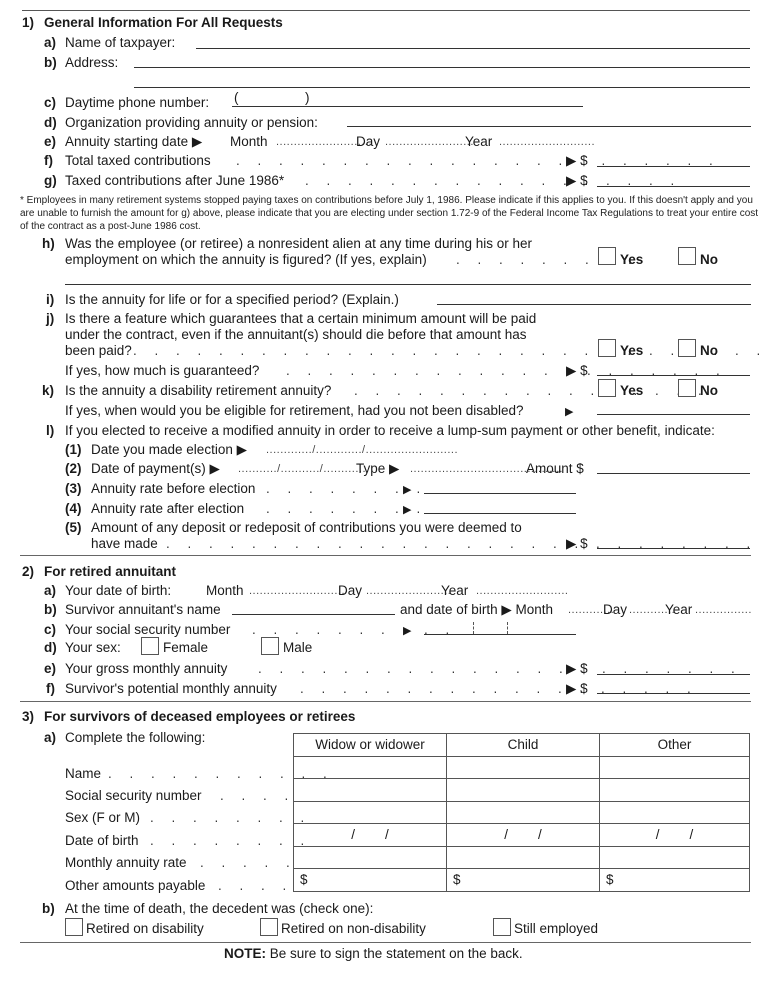 This screenshot has height=983, width=768. What do you see at coordinates (607, 348) in the screenshot?
I see `guarantee-yes-checkbox` at bounding box center [607, 348].